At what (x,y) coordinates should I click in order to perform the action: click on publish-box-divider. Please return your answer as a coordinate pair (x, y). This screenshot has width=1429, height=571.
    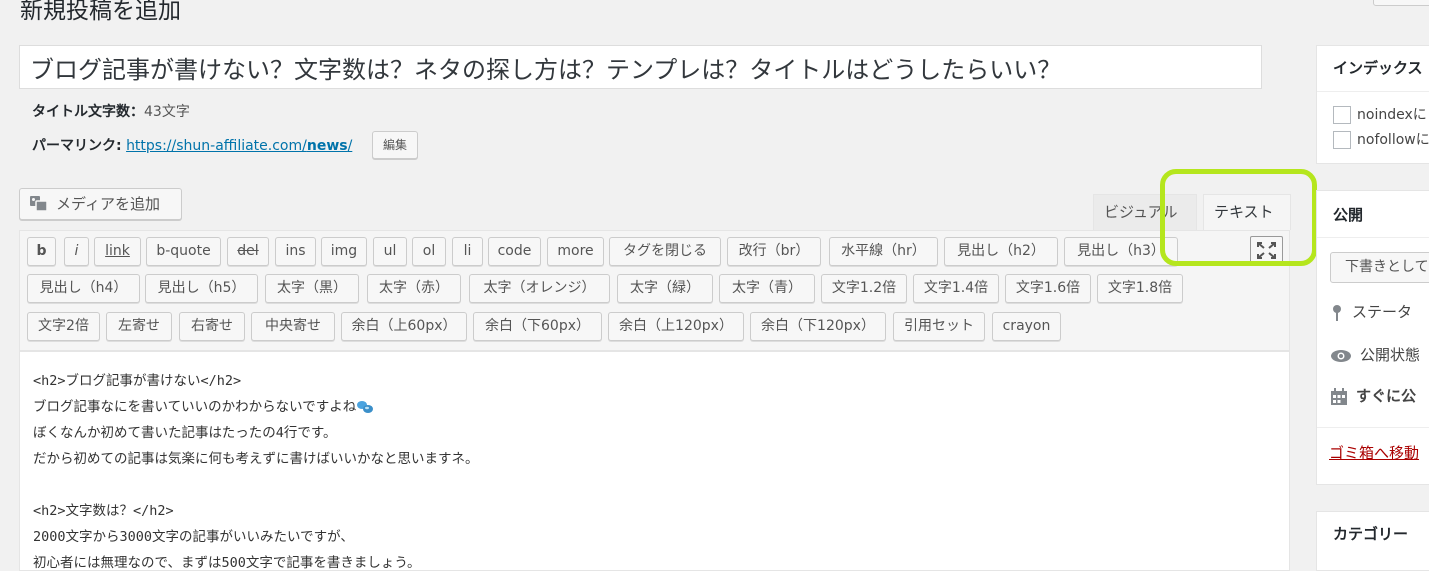
    Looking at the image, I should click on (1373, 237).